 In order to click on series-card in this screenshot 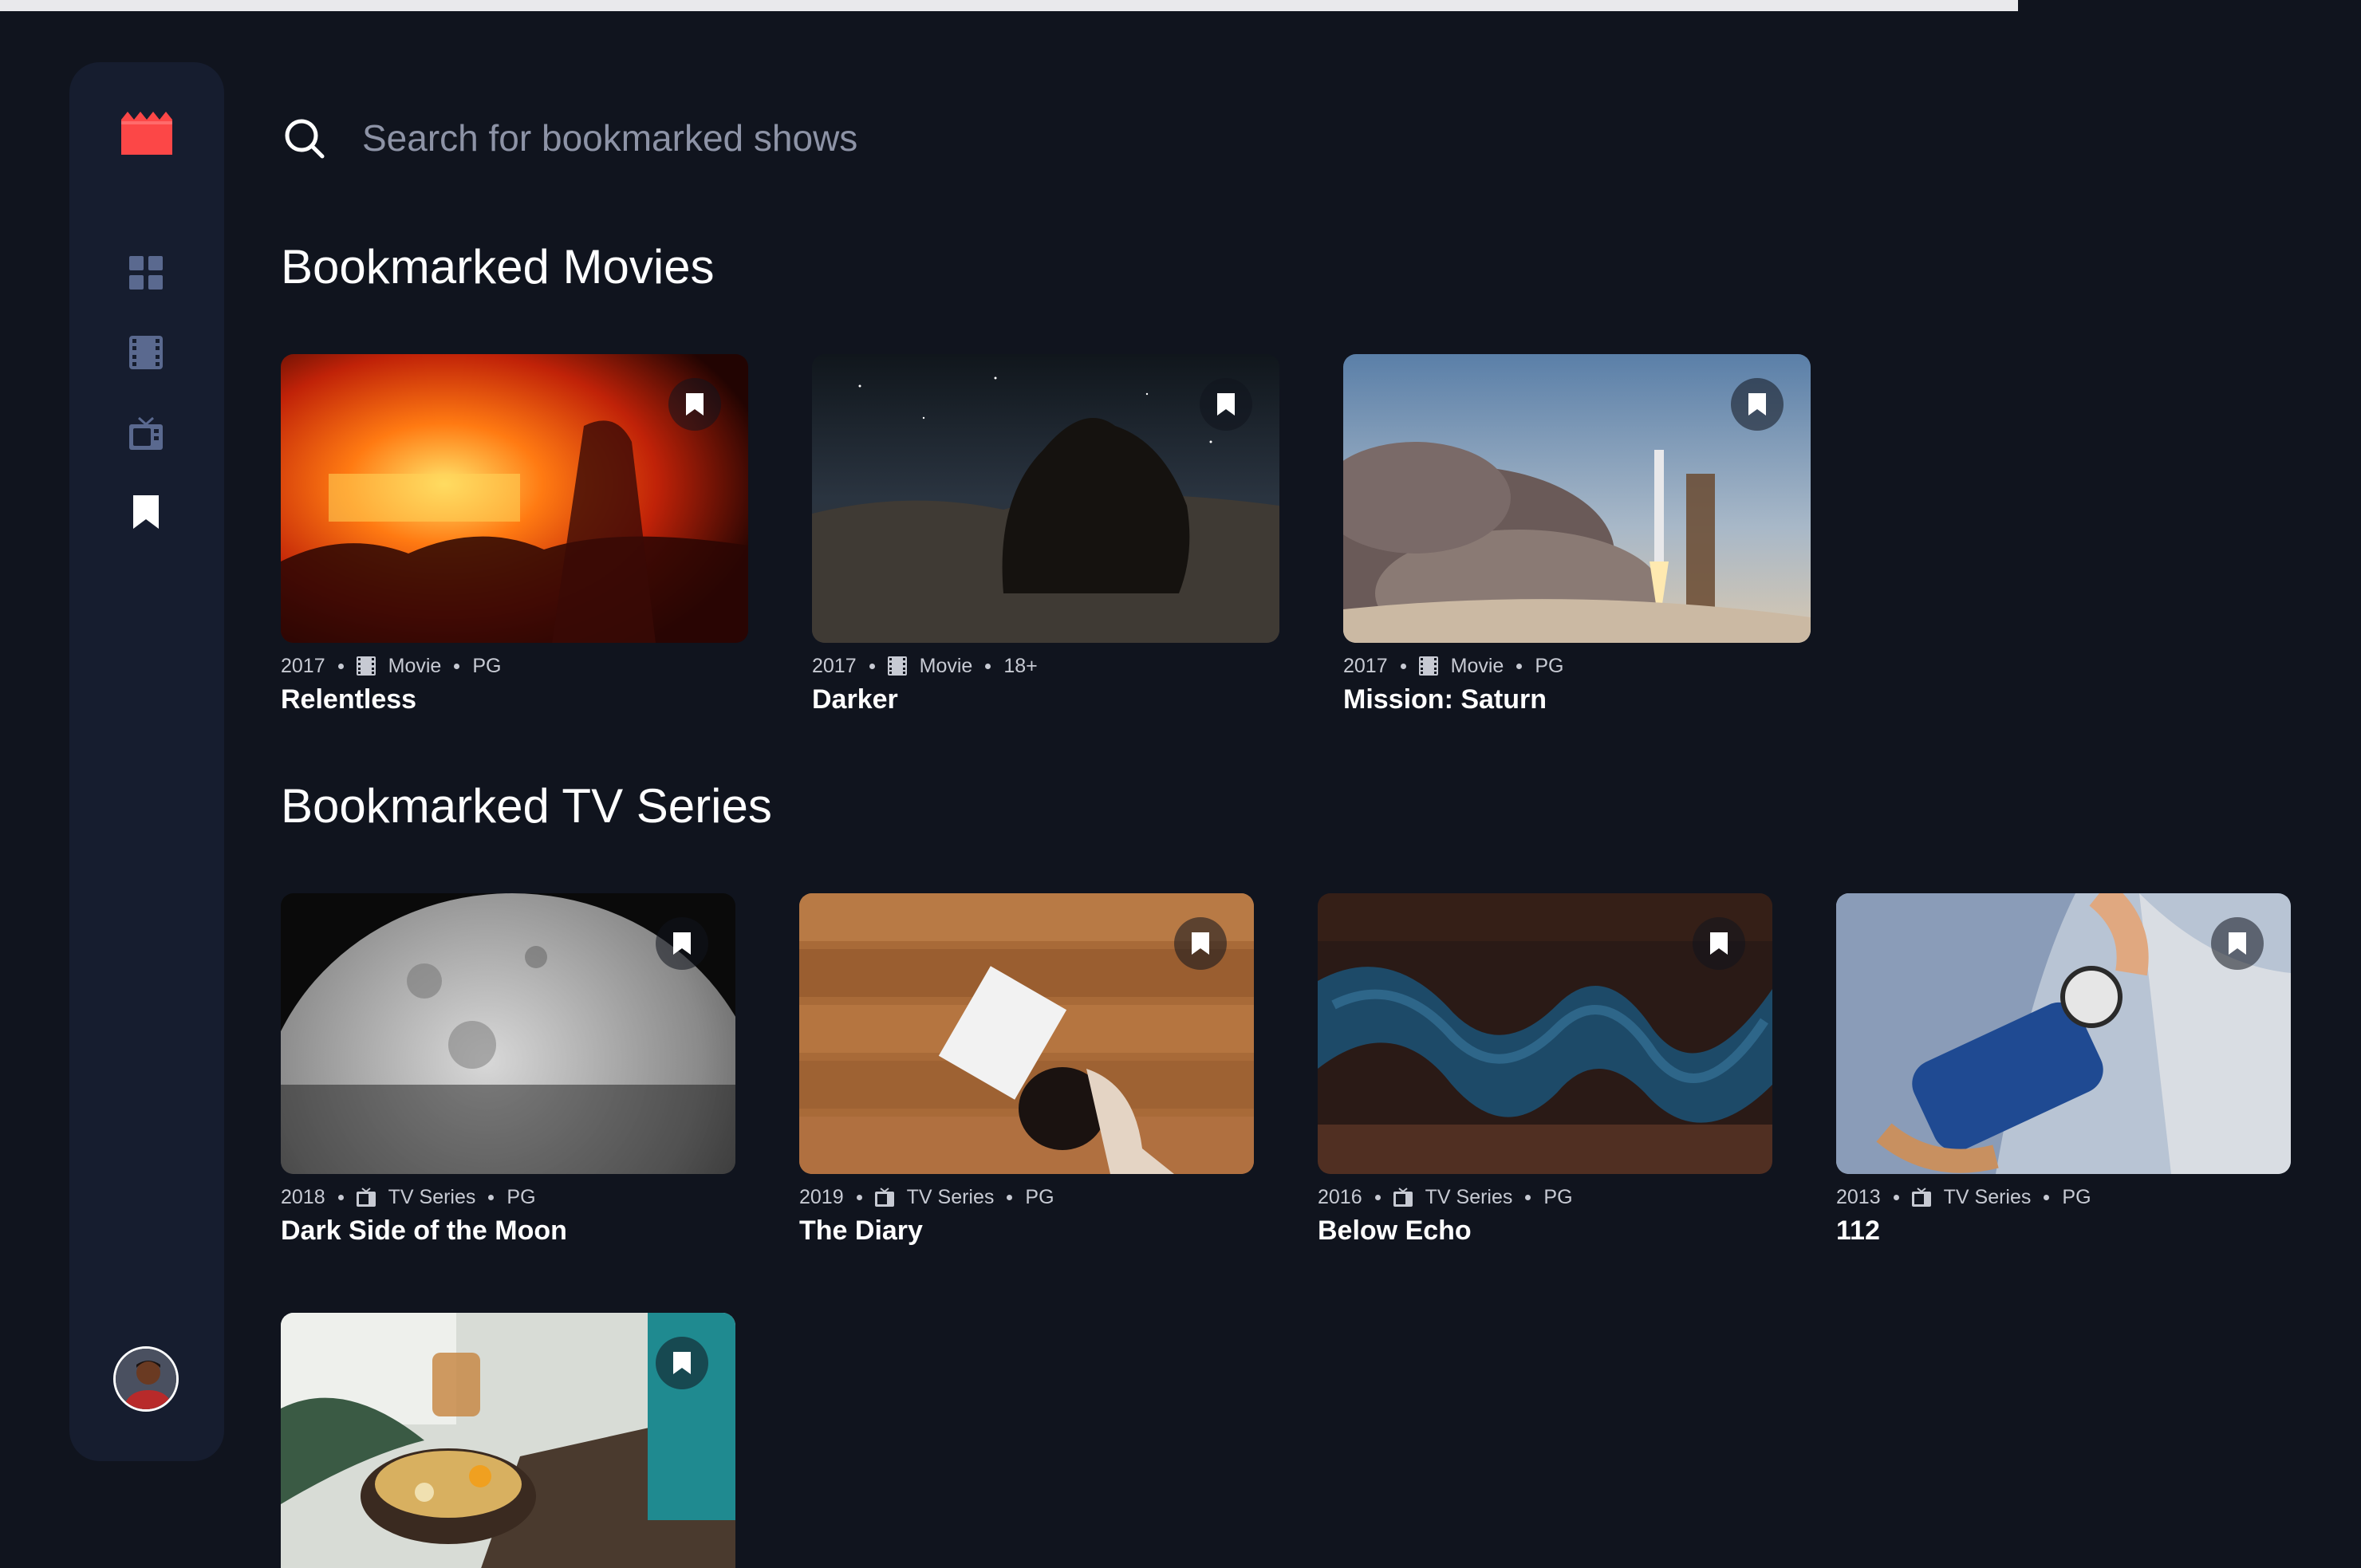, I will do `click(508, 1440)`.